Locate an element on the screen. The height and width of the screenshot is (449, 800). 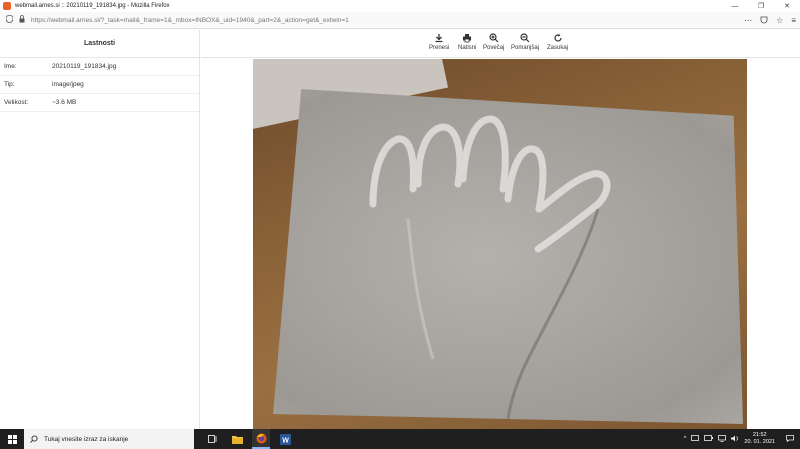
task-view-button is located at coordinates (213, 439).